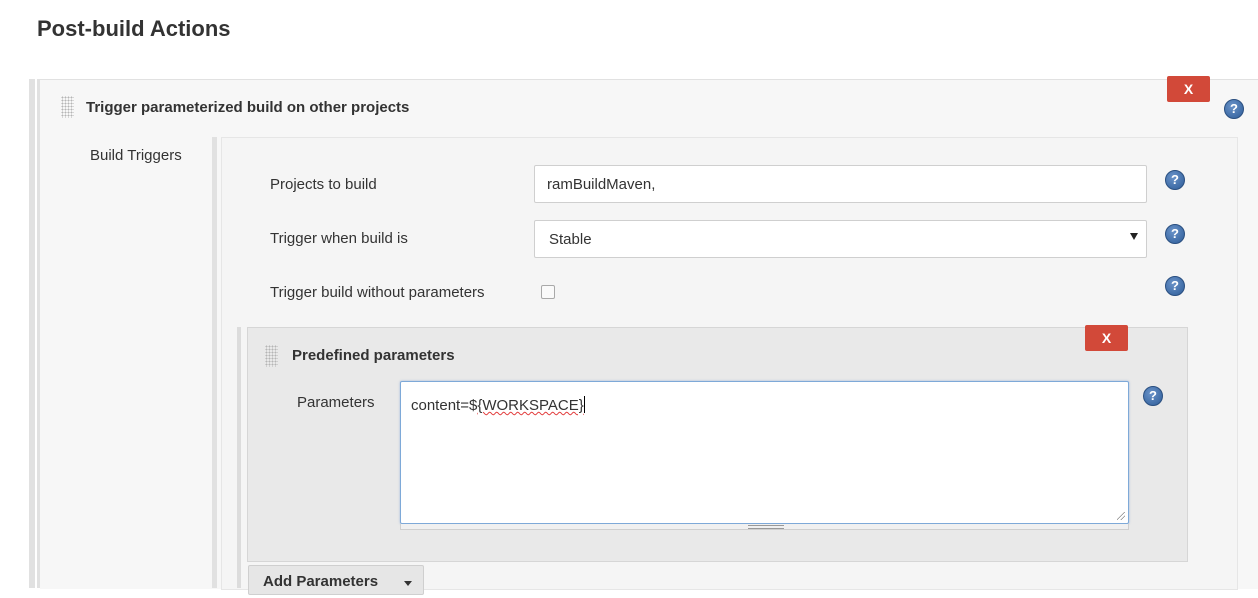  What do you see at coordinates (548, 292) in the screenshot?
I see `without-params-checkbox` at bounding box center [548, 292].